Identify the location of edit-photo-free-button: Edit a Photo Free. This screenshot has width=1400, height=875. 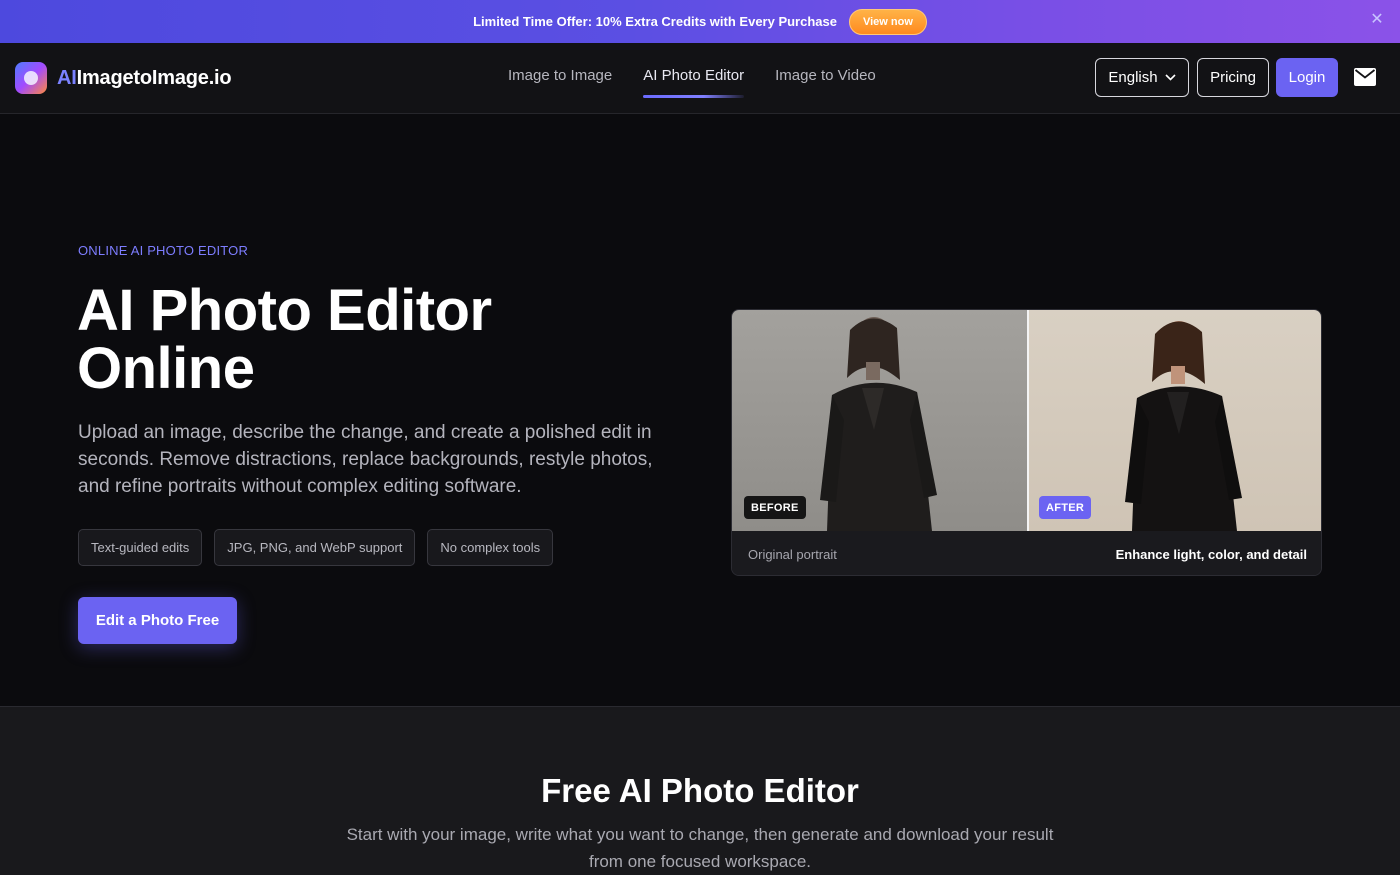
(157, 620).